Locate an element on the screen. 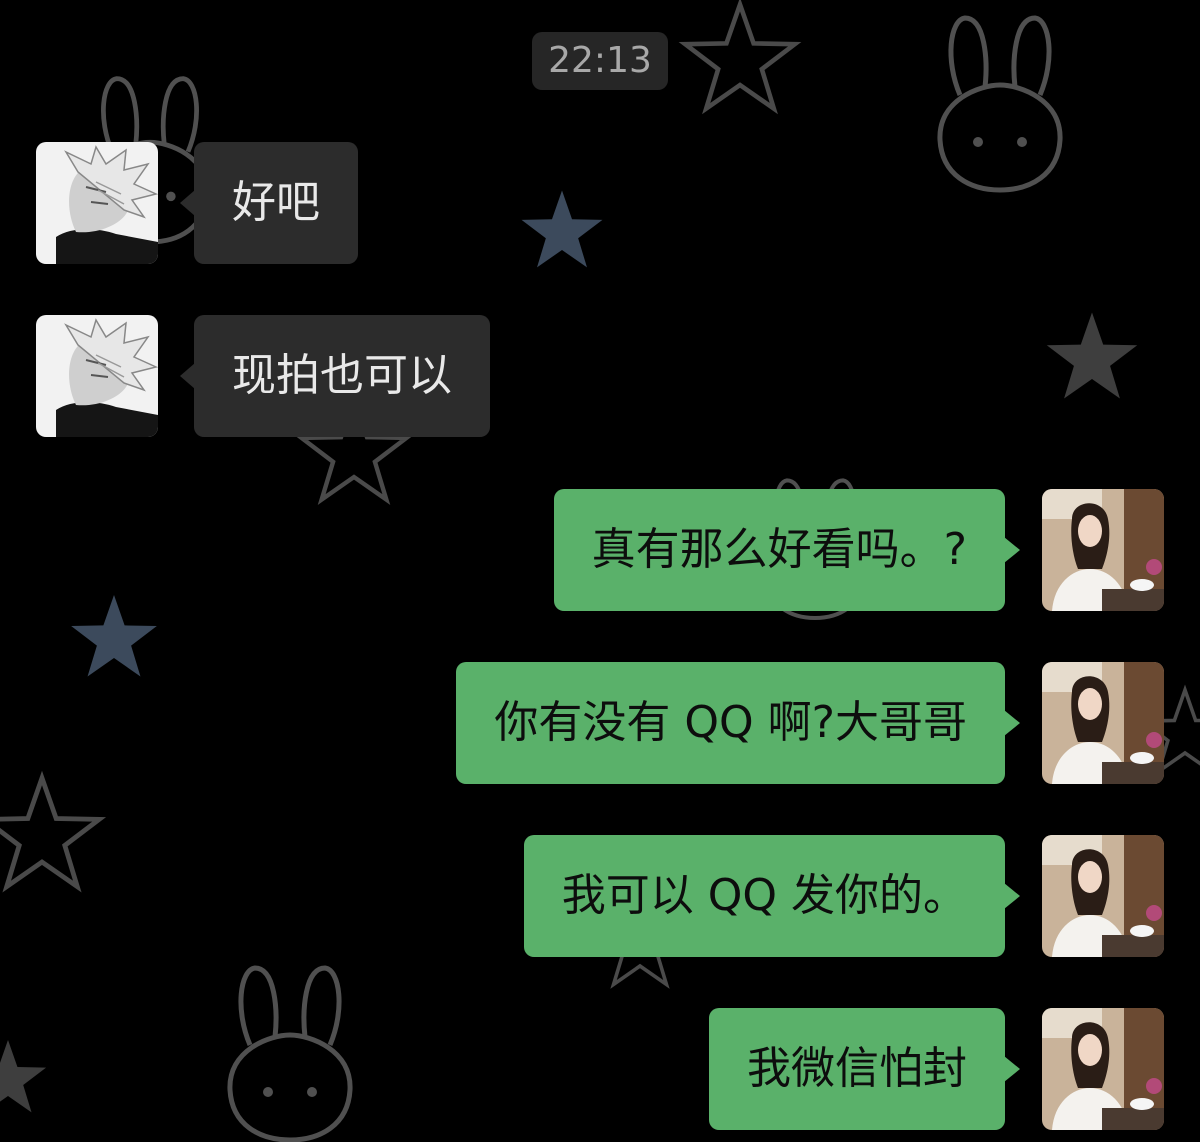  message-row-outgoing: 我可以 QQ 发你的。 is located at coordinates (600, 896).